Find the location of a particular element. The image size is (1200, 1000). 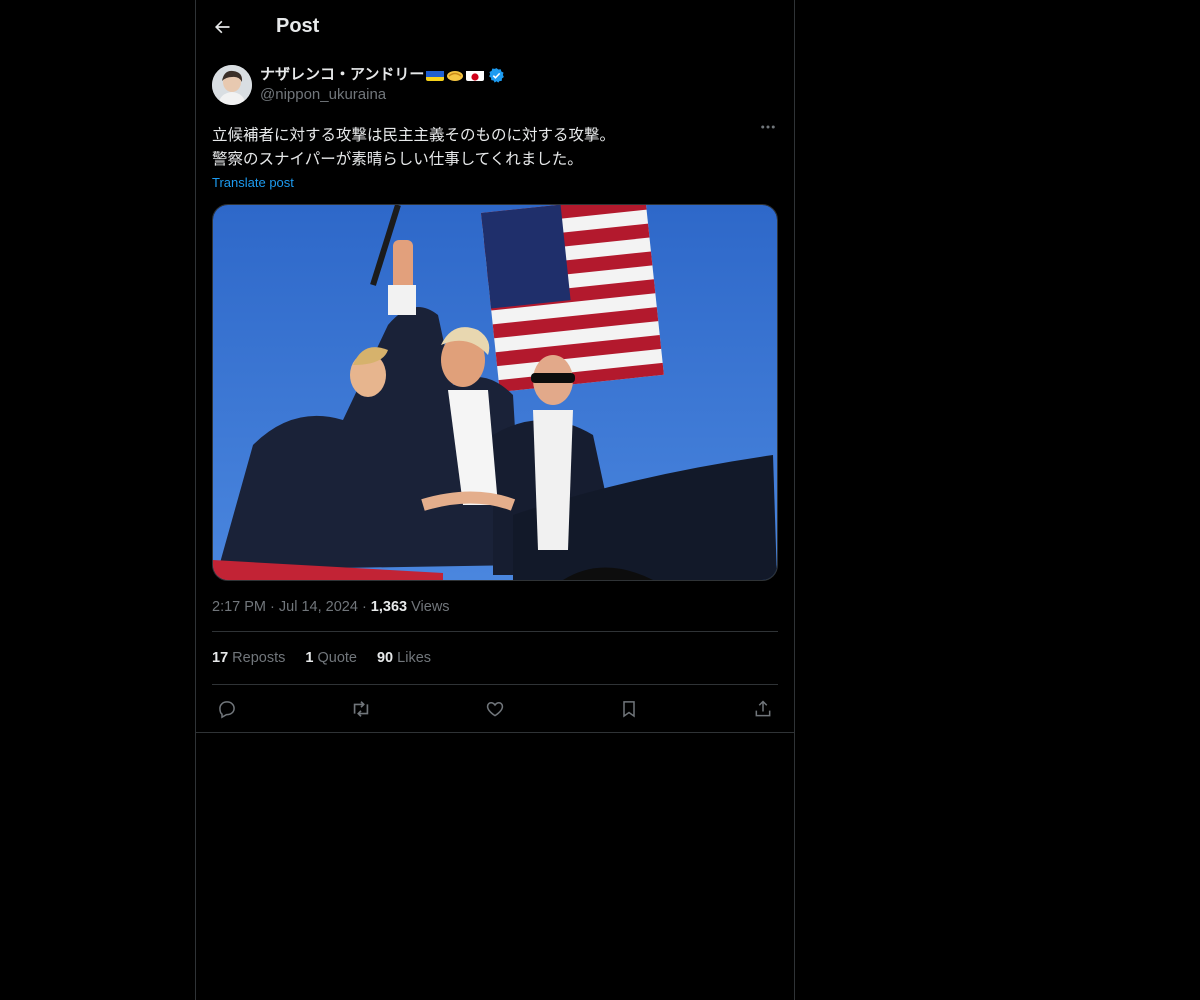

avatar is located at coordinates (232, 85).